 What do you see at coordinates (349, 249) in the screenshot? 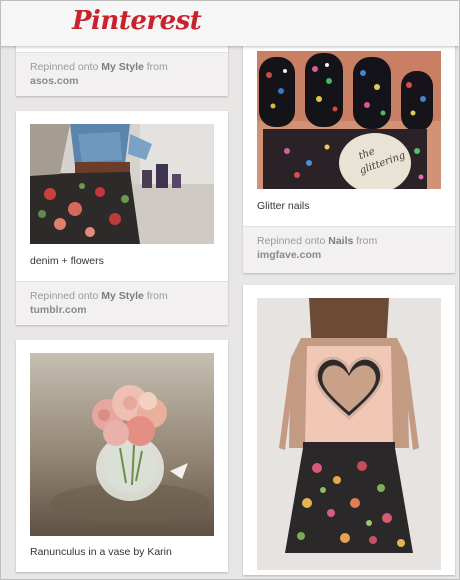
I see `pin-repin-info: Repinned onto Nails from imgfave.com` at bounding box center [349, 249].